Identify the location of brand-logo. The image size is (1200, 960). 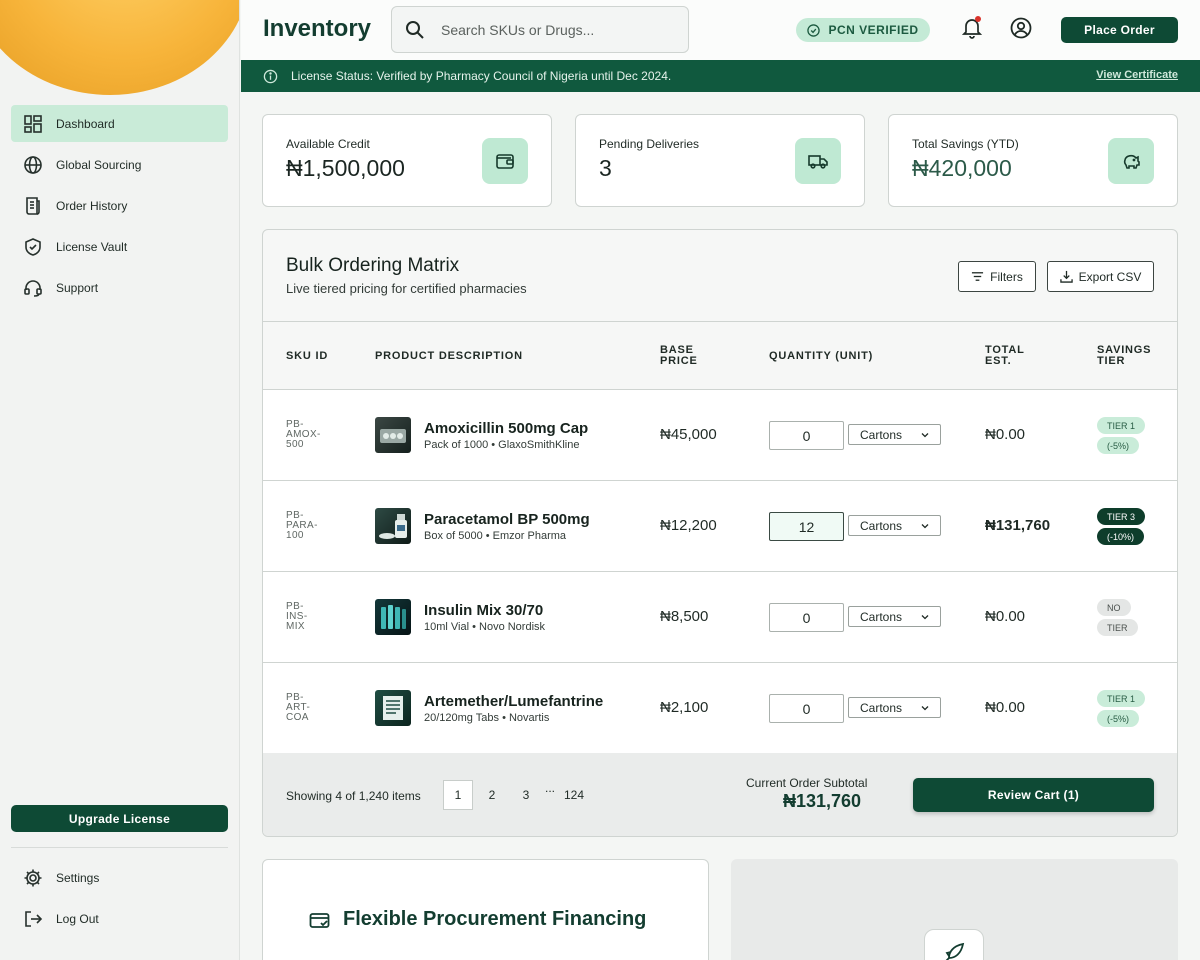
(119, 47).